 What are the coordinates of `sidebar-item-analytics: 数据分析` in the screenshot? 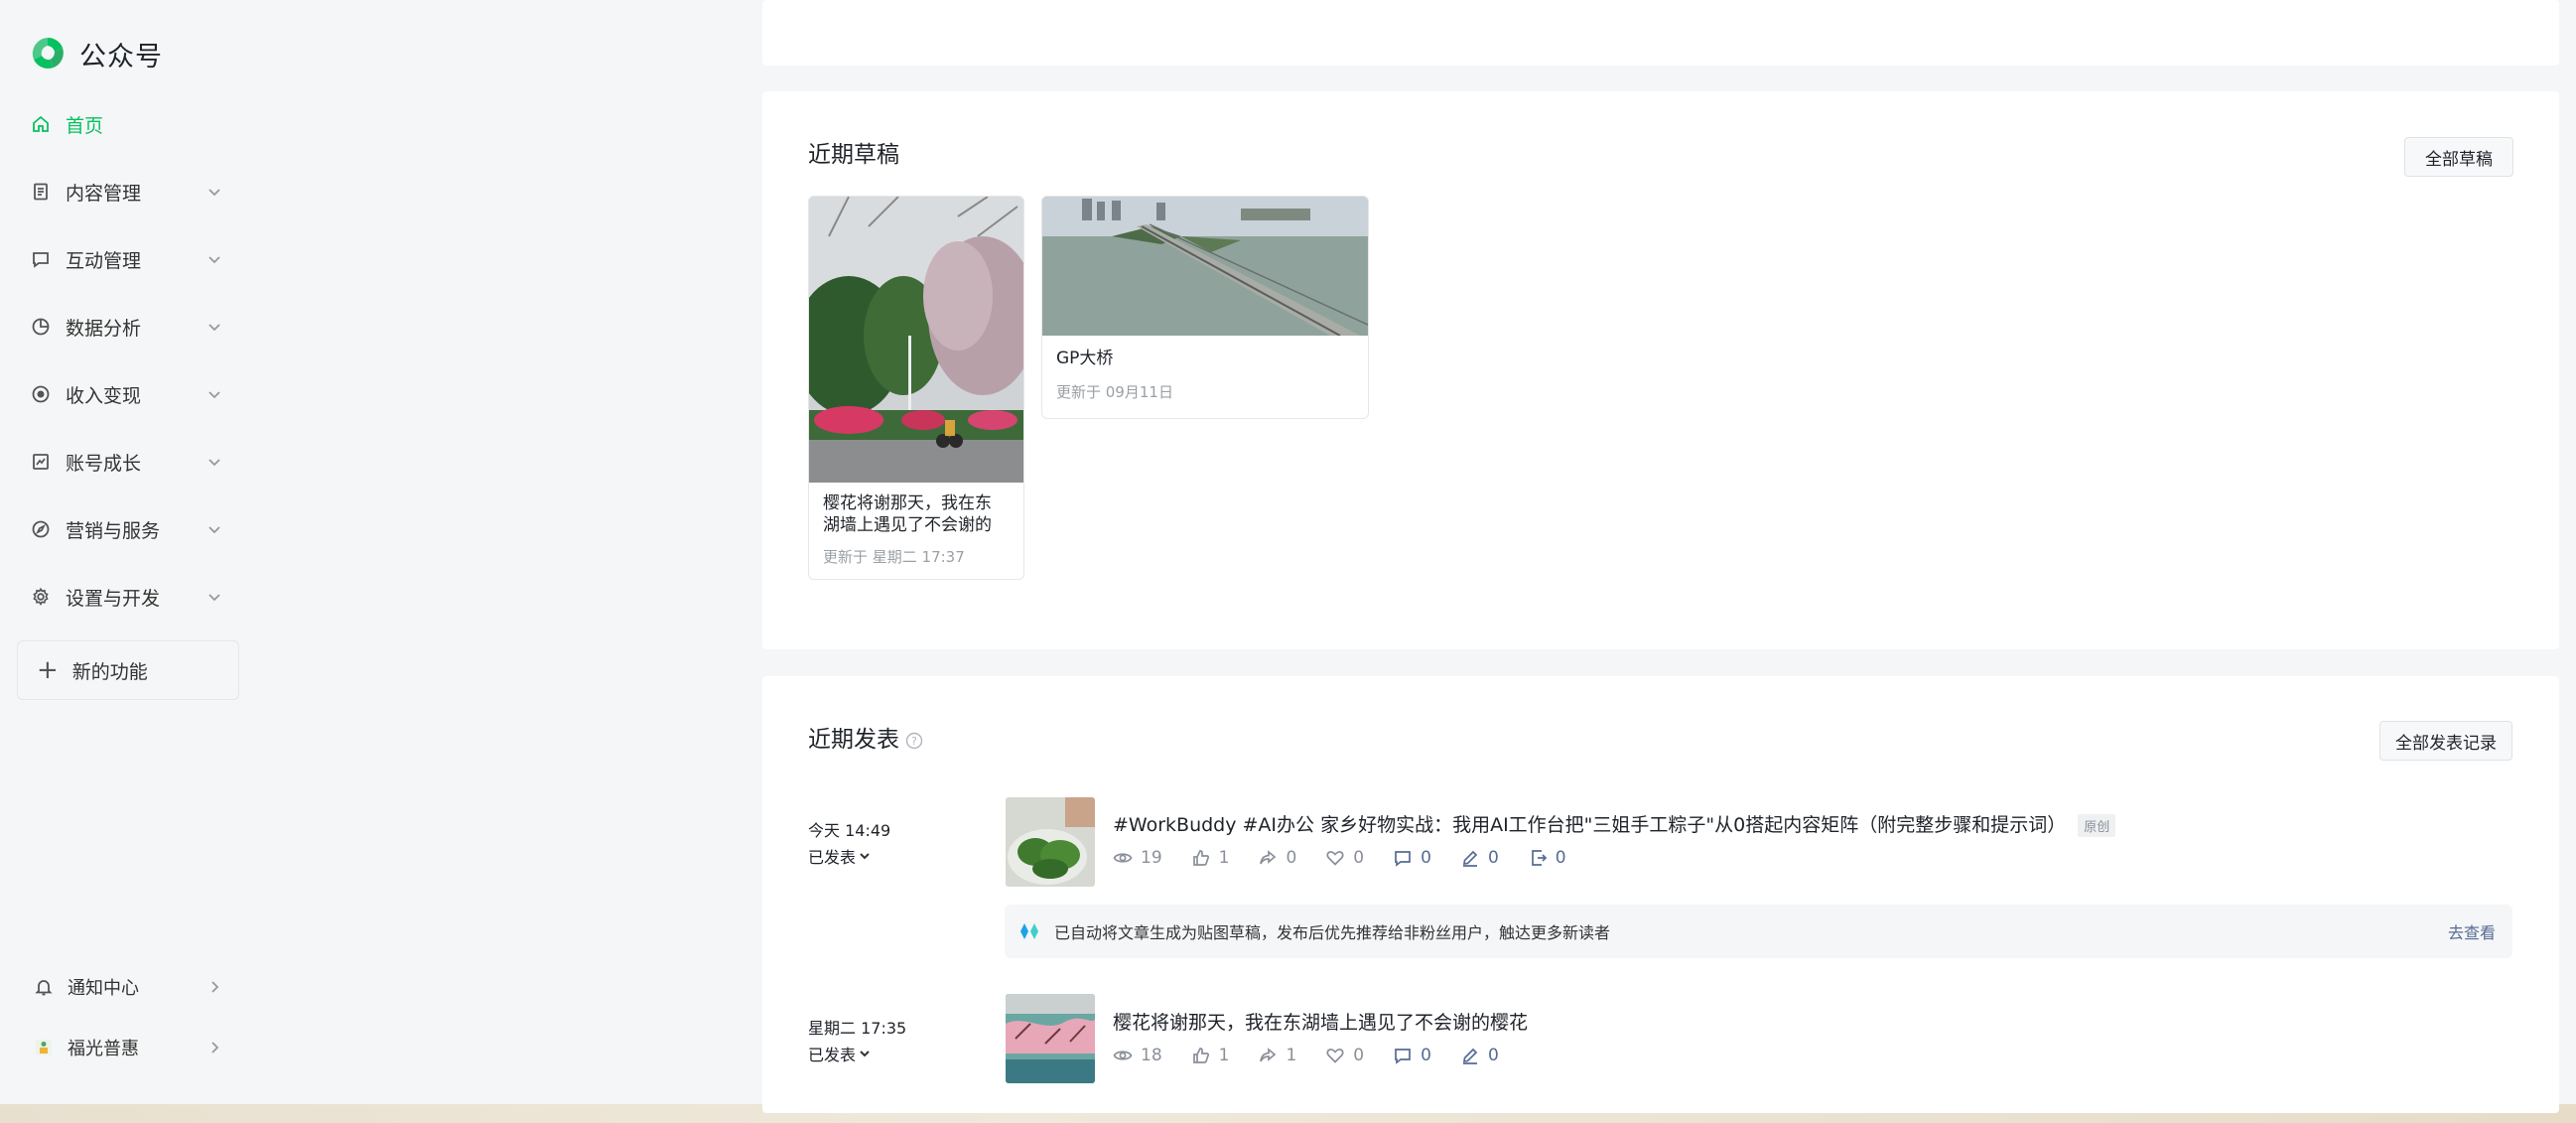 It's located at (129, 327).